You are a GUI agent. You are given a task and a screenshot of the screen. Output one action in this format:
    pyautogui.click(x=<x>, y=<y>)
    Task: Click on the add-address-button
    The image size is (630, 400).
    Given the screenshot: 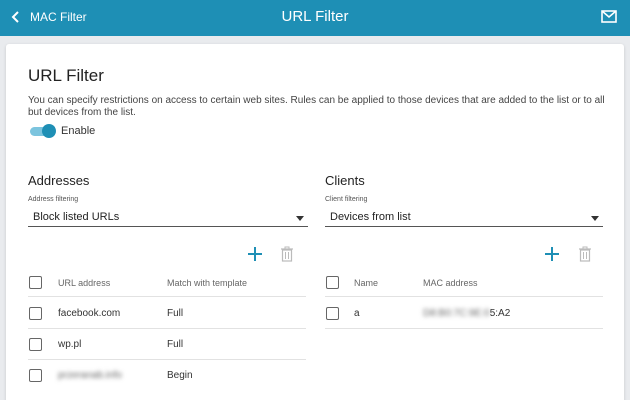 What is the action you would take?
    pyautogui.click(x=255, y=254)
    